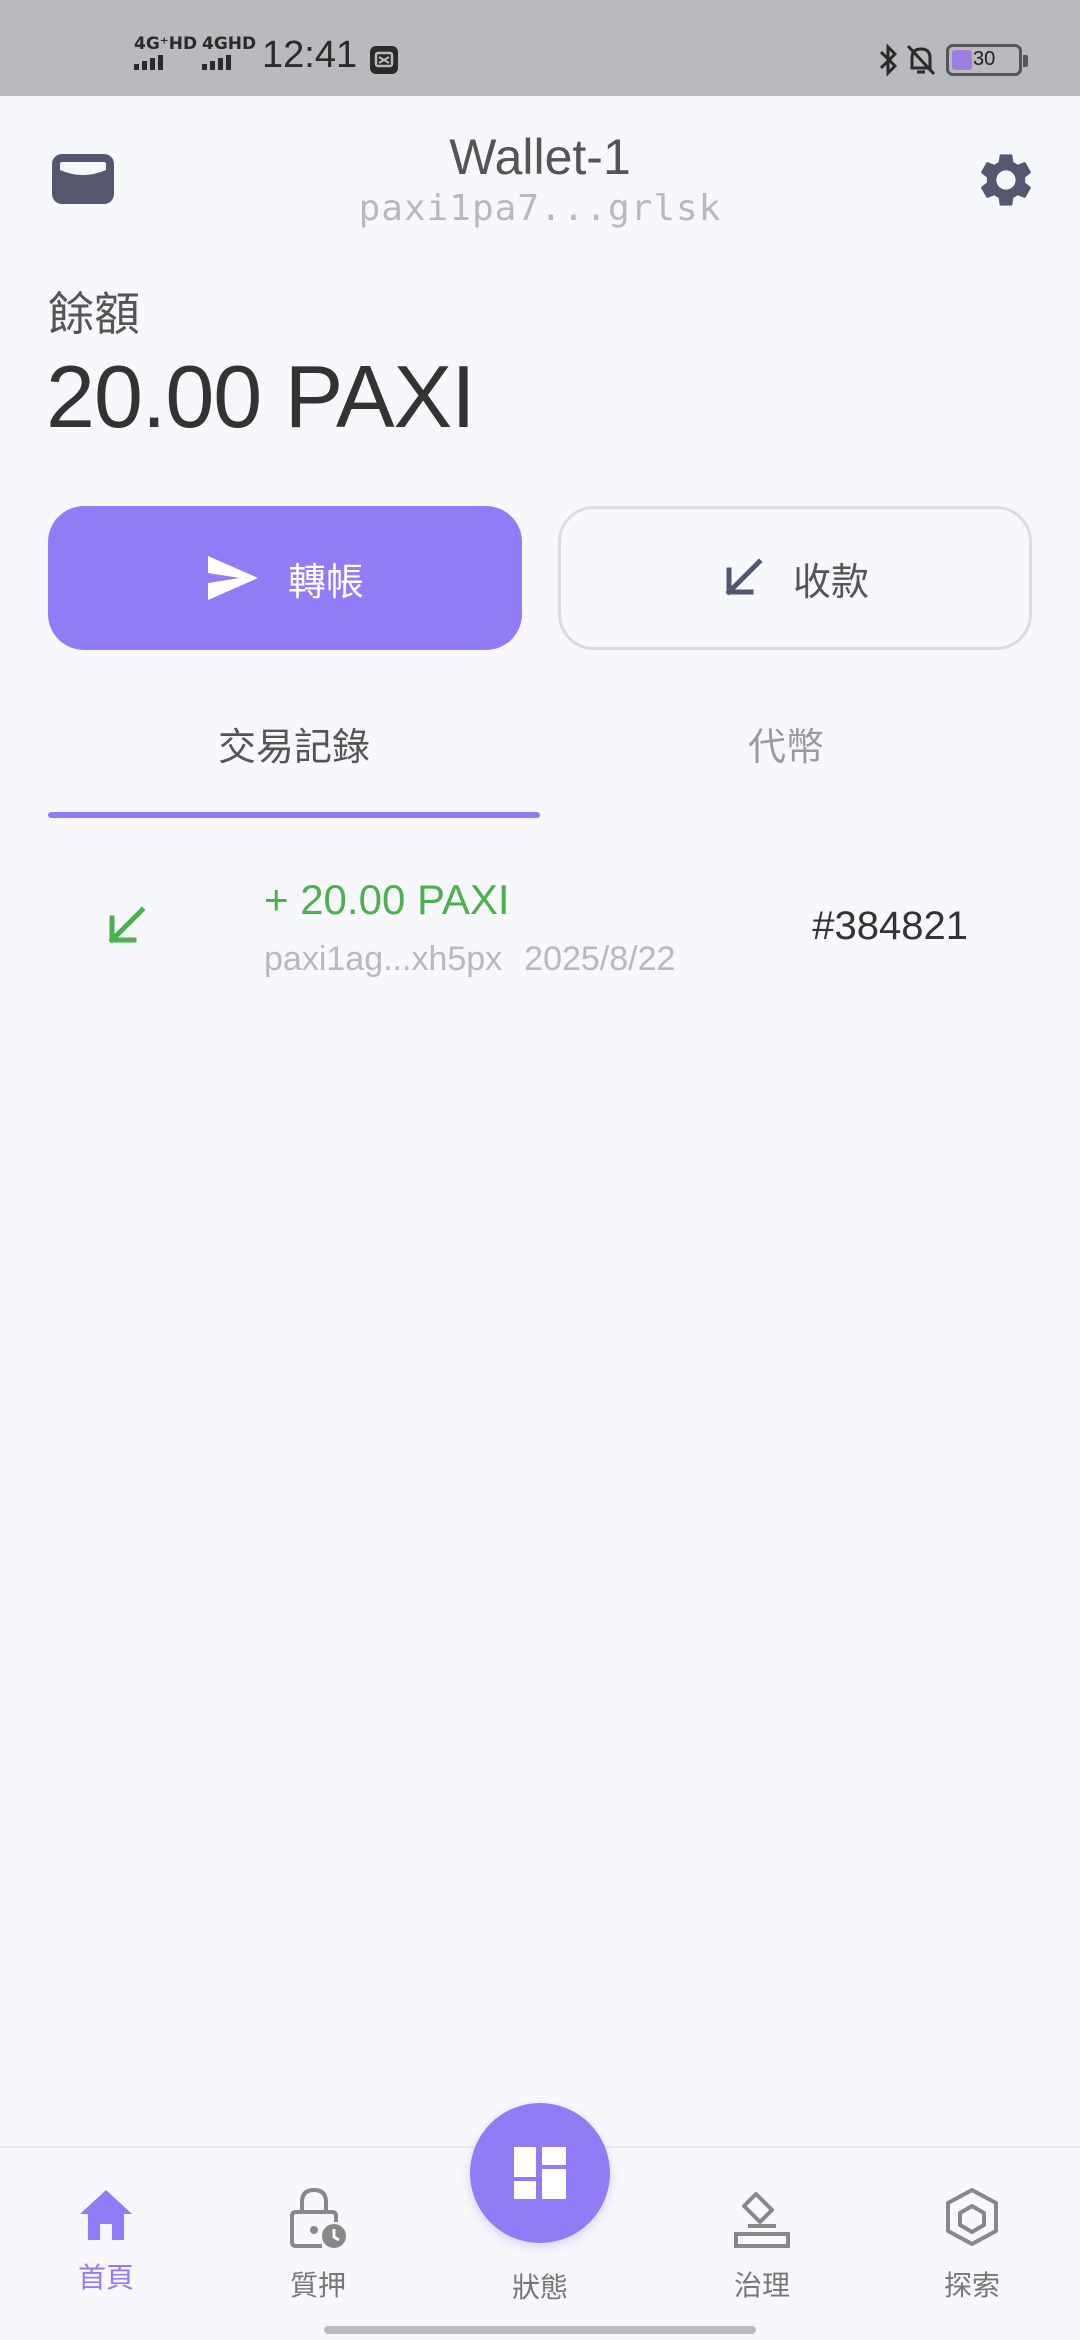 The height and width of the screenshot is (2340, 1080). I want to click on arrow-down-left-icon, so click(744, 577).